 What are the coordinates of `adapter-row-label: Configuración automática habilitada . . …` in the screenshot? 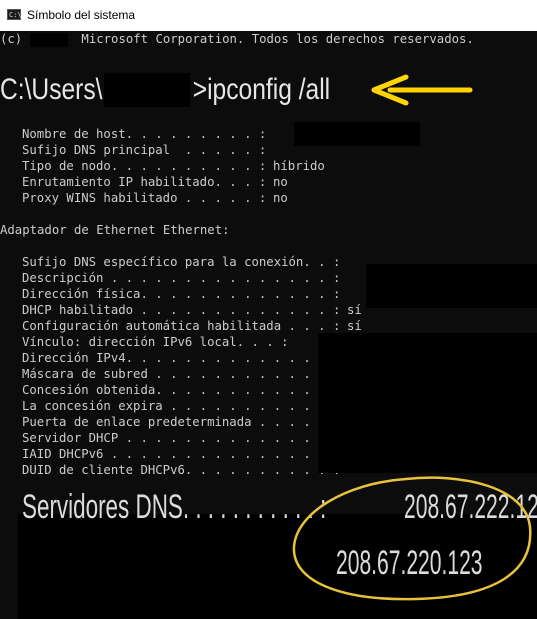 It's located at (181, 326).